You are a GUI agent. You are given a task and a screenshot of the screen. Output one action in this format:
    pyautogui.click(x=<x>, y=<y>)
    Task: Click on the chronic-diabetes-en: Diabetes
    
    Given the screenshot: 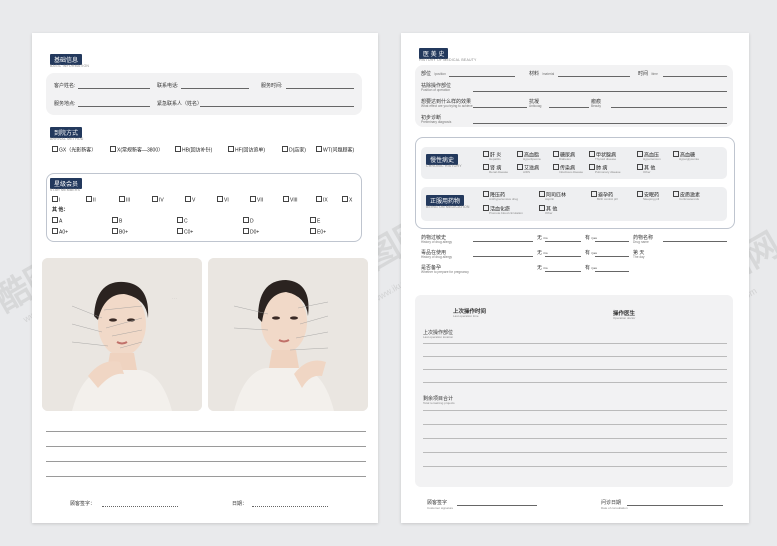 What is the action you would take?
    pyautogui.click(x=565, y=159)
    